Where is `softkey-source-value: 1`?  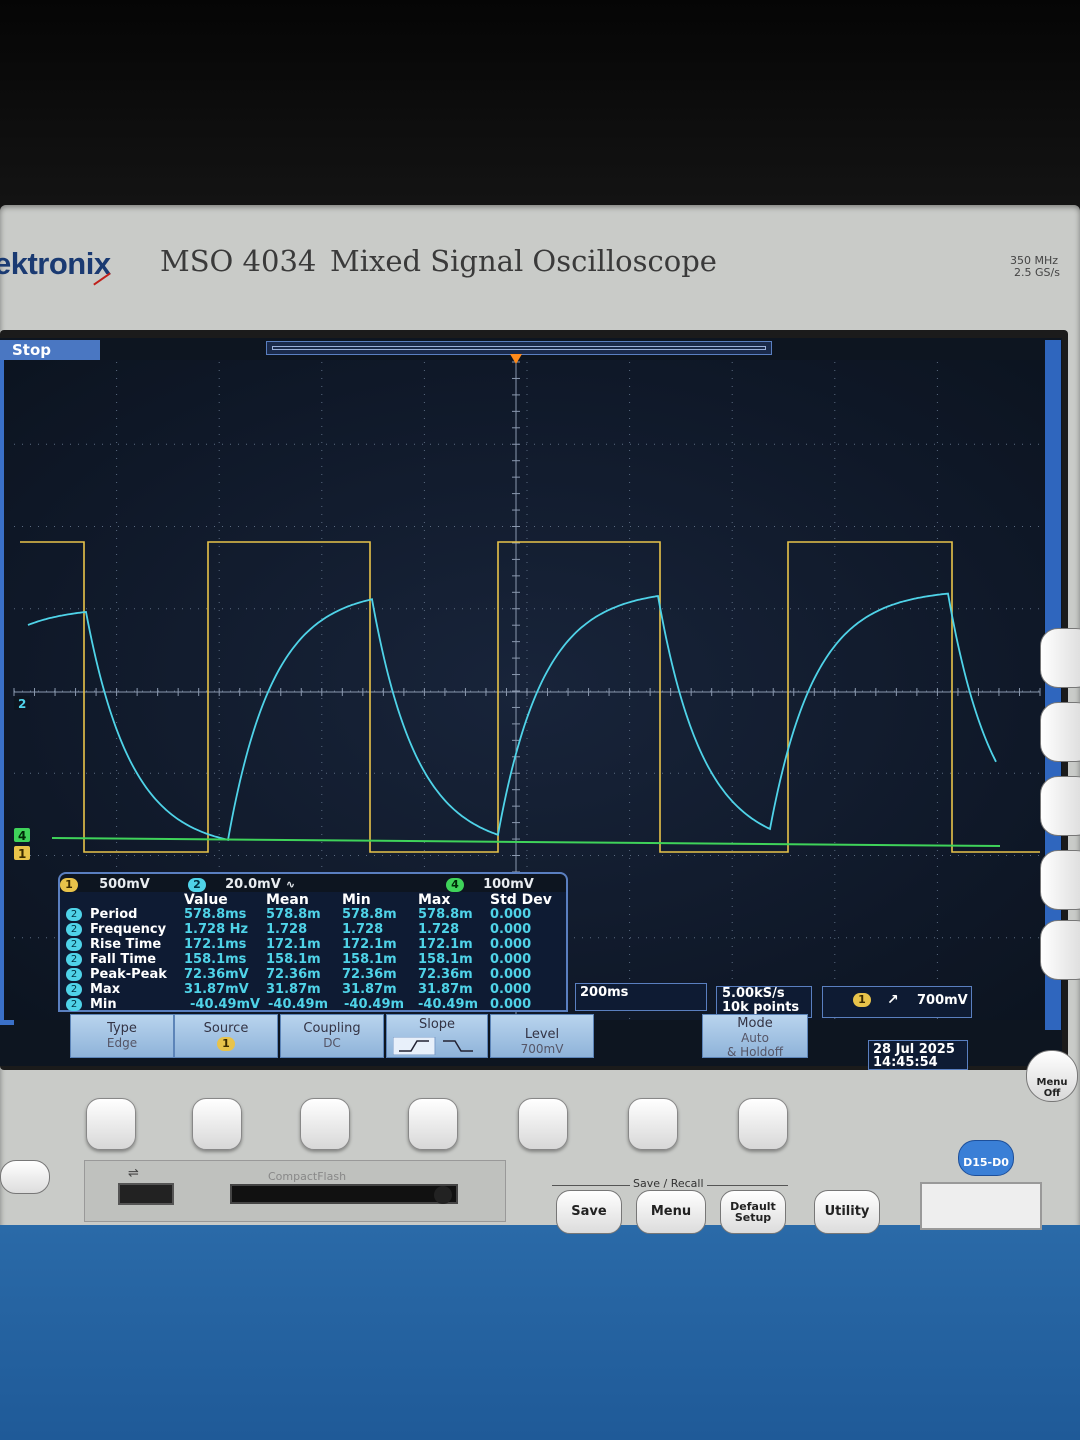
softkey-source-value: 1 is located at coordinates (226, 1044).